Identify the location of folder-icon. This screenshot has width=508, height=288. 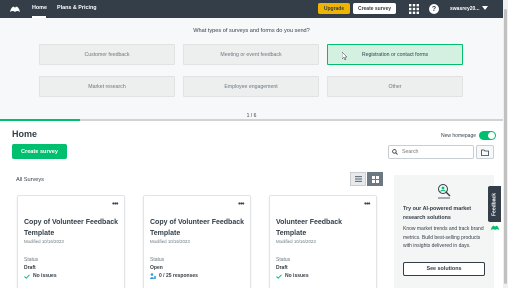
(485, 152).